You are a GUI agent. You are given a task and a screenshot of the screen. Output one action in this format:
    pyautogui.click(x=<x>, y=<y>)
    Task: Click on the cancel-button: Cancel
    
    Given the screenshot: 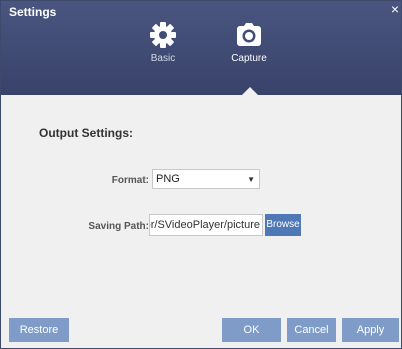 What is the action you would take?
    pyautogui.click(x=311, y=330)
    